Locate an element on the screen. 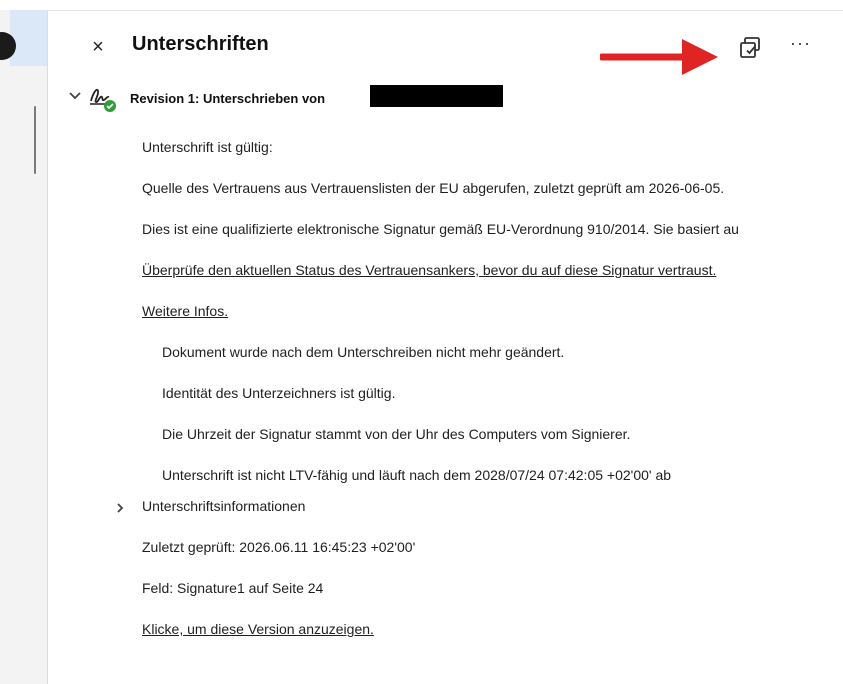 The height and width of the screenshot is (684, 843). chevron-down-icon is located at coordinates (75, 96).